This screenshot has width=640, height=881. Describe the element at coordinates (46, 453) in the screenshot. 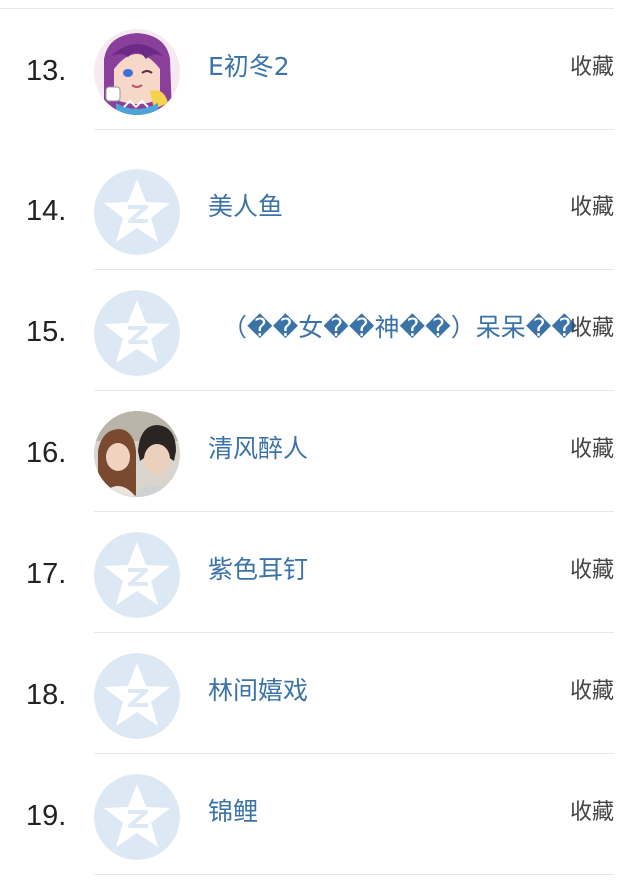

I see `rank-number: 16.` at that location.